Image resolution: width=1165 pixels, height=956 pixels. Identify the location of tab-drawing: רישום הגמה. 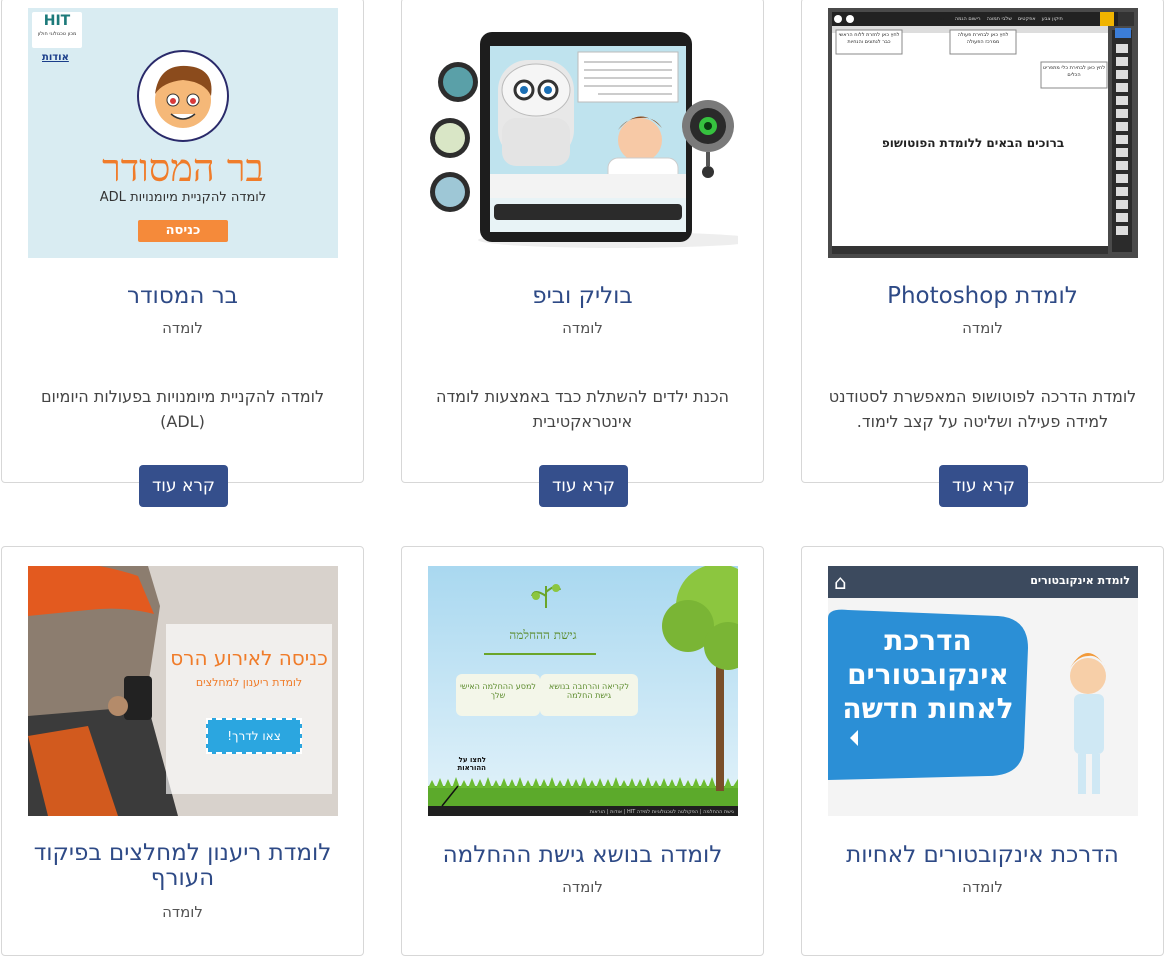
(967, 19).